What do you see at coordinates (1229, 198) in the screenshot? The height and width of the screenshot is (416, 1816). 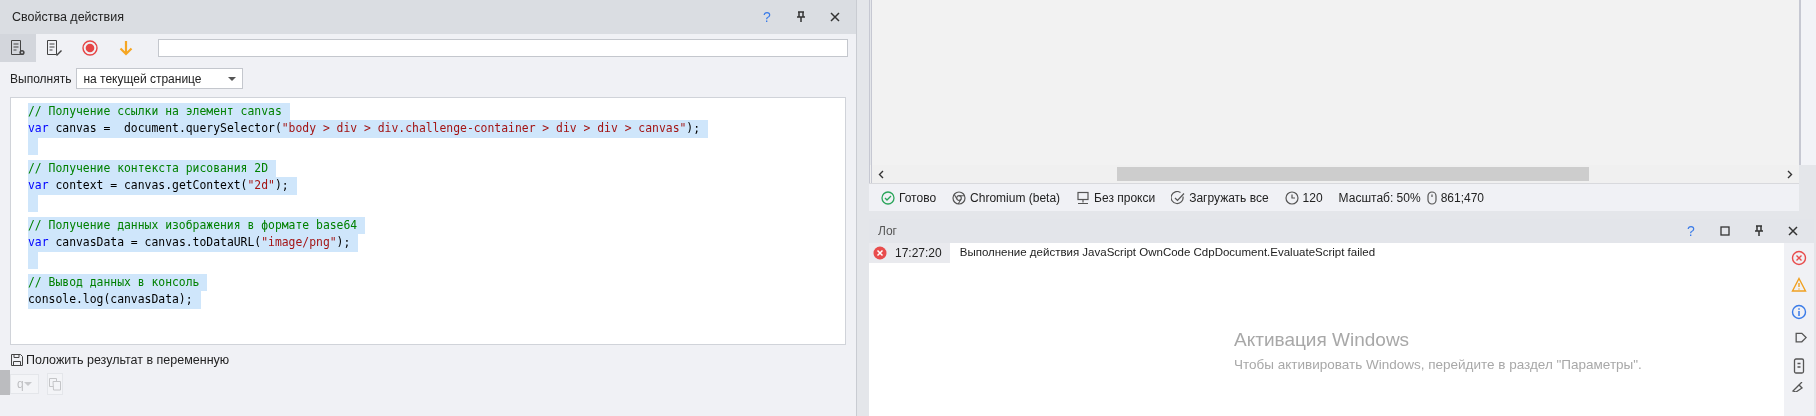 I see `load-mode-text: Загружать все` at bounding box center [1229, 198].